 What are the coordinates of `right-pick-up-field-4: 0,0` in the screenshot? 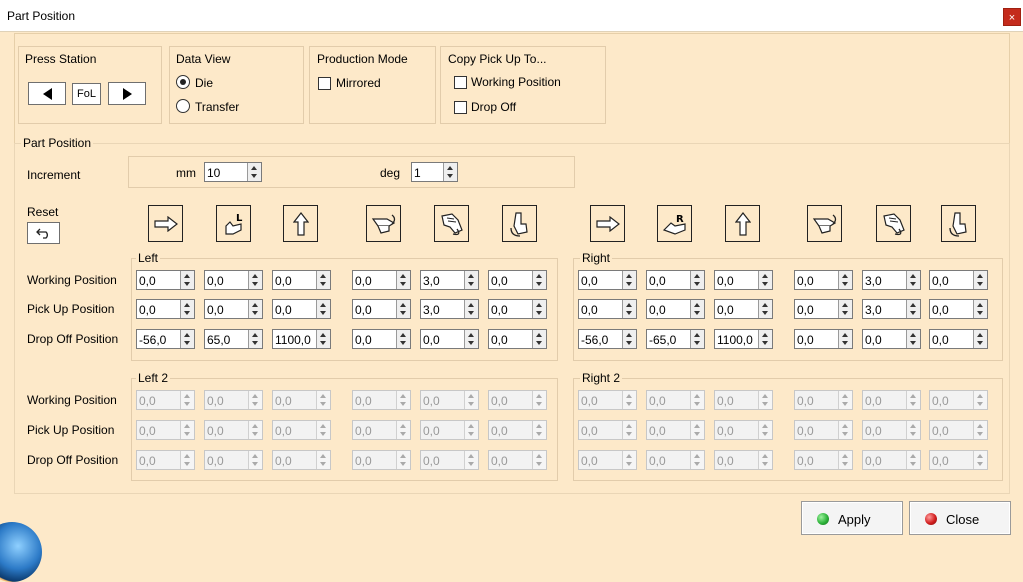 It's located at (823, 309).